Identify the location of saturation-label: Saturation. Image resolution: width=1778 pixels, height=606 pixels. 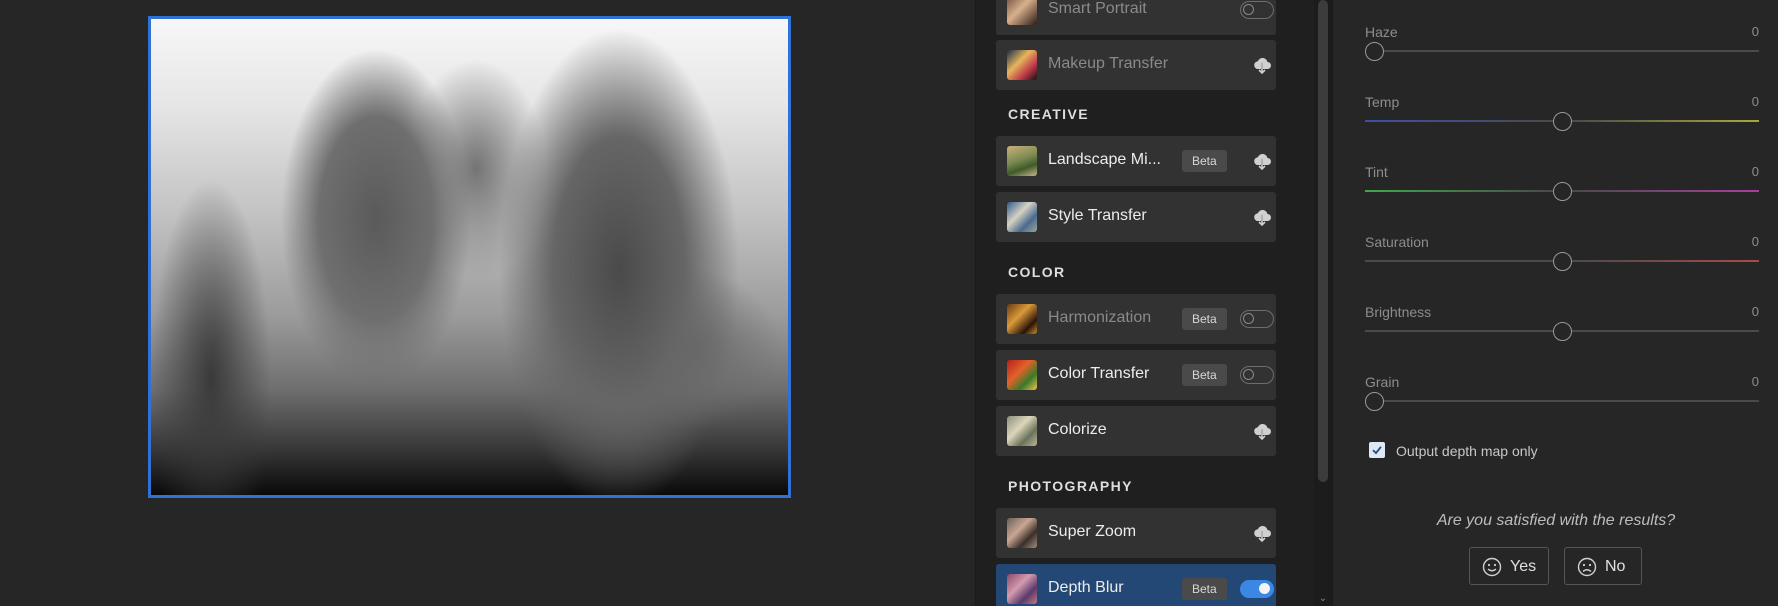
(1397, 242).